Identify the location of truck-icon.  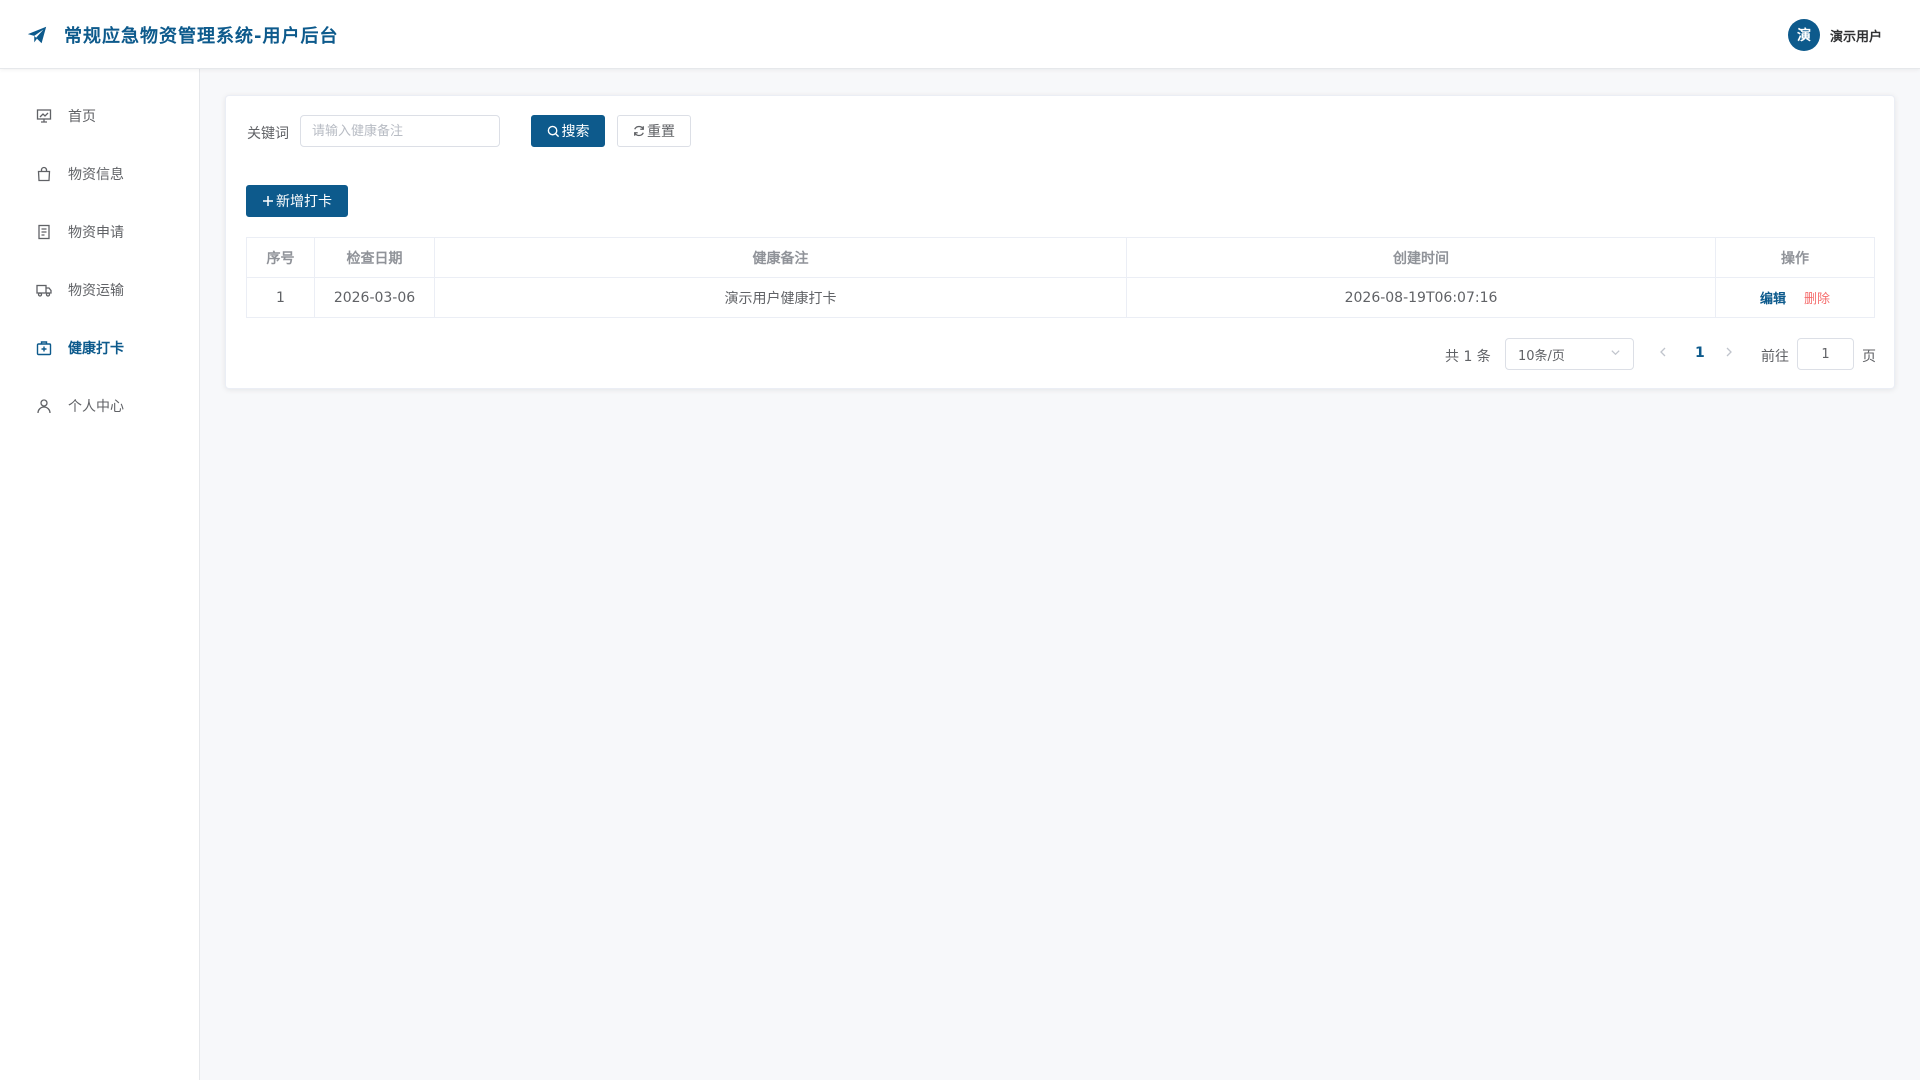
(44, 290).